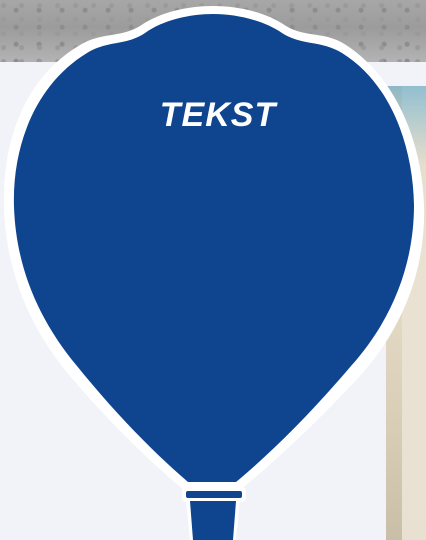 The height and width of the screenshot is (540, 426). Describe the element at coordinates (218, 115) in the screenshot. I see `balloon-text: TEKST` at that location.